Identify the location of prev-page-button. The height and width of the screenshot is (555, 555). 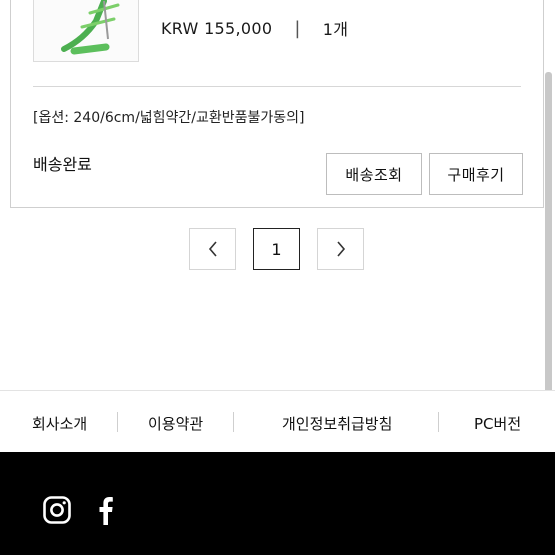
(212, 249).